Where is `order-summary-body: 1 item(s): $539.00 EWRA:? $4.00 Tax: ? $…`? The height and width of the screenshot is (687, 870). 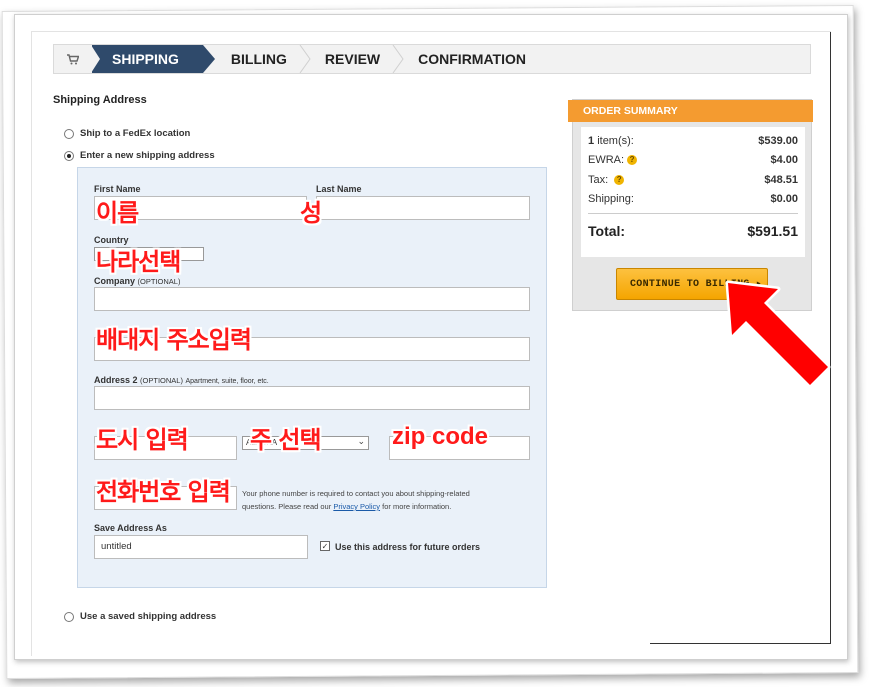 order-summary-body: 1 item(s): $539.00 EWRA:? $4.00 Tax: ? $… is located at coordinates (693, 192).